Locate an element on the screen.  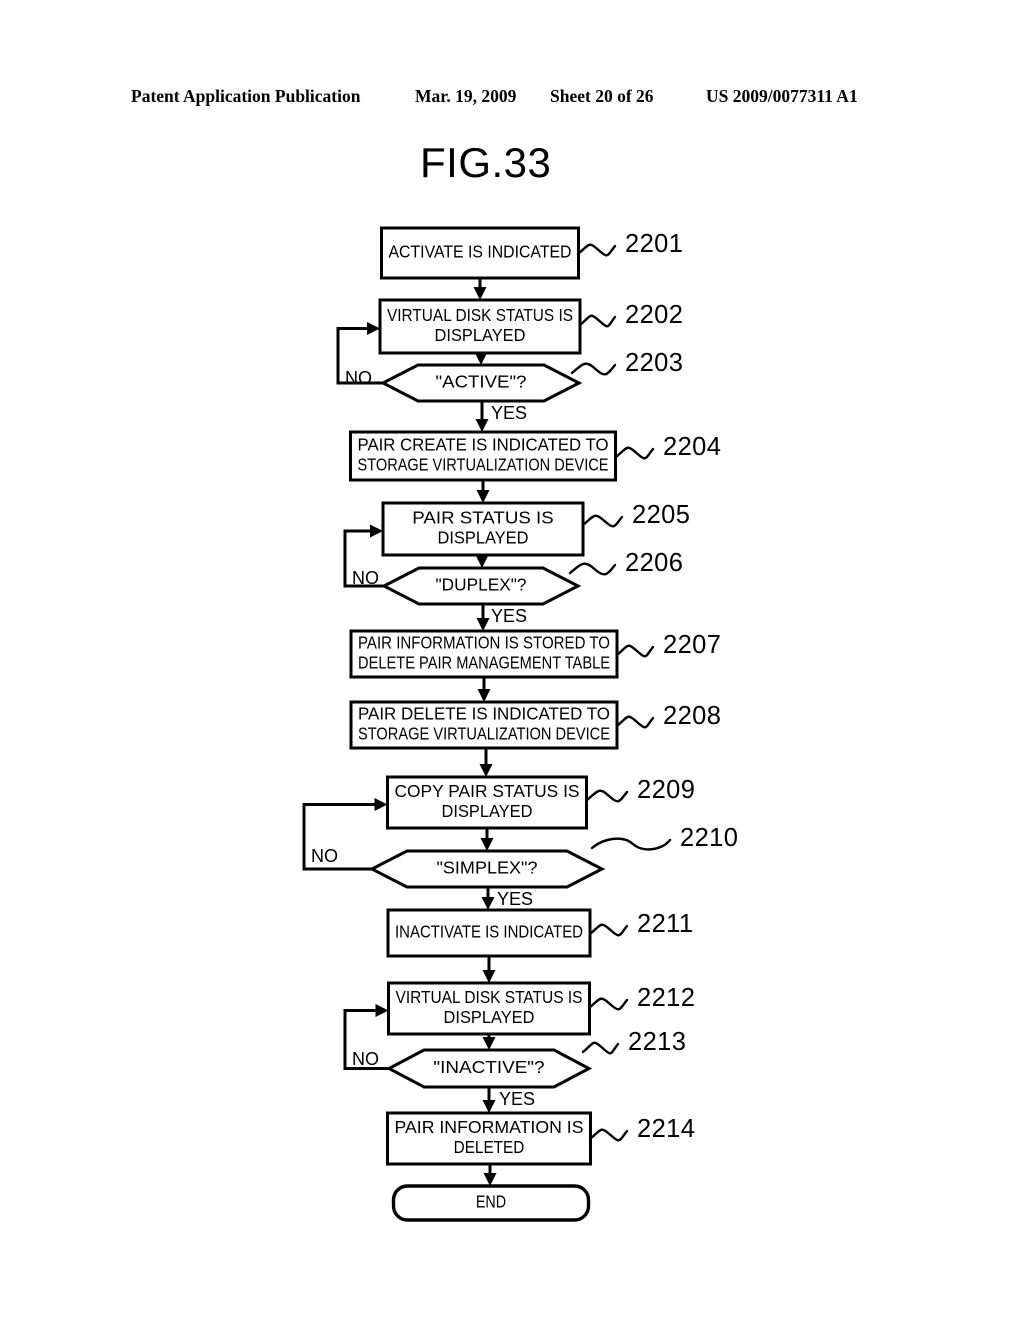
reference-number-2204: 2204 is located at coordinates (692, 447).